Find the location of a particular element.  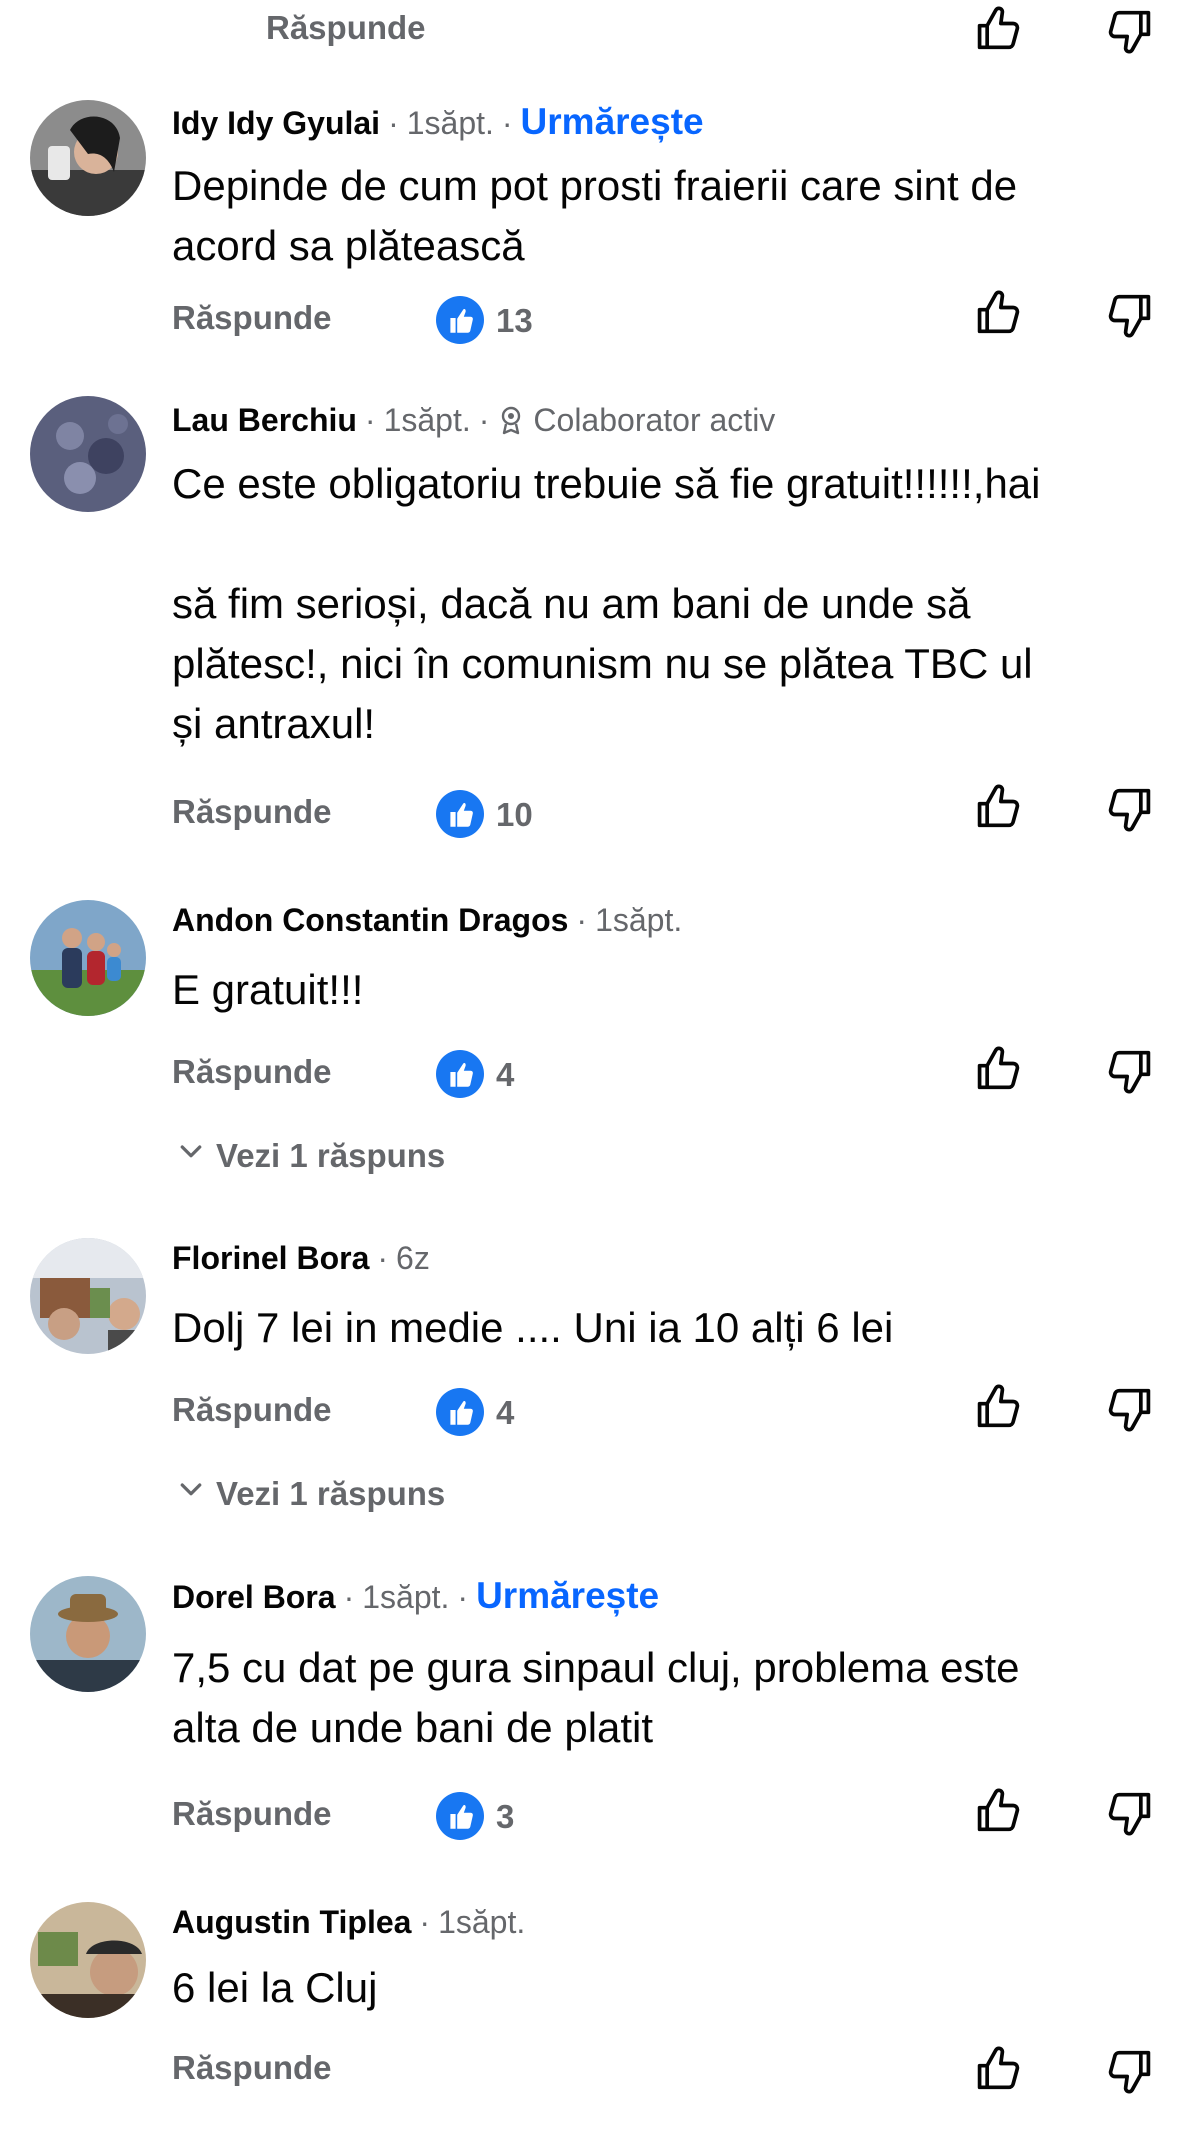

author-name: Florinel Bora is located at coordinates (270, 1258).